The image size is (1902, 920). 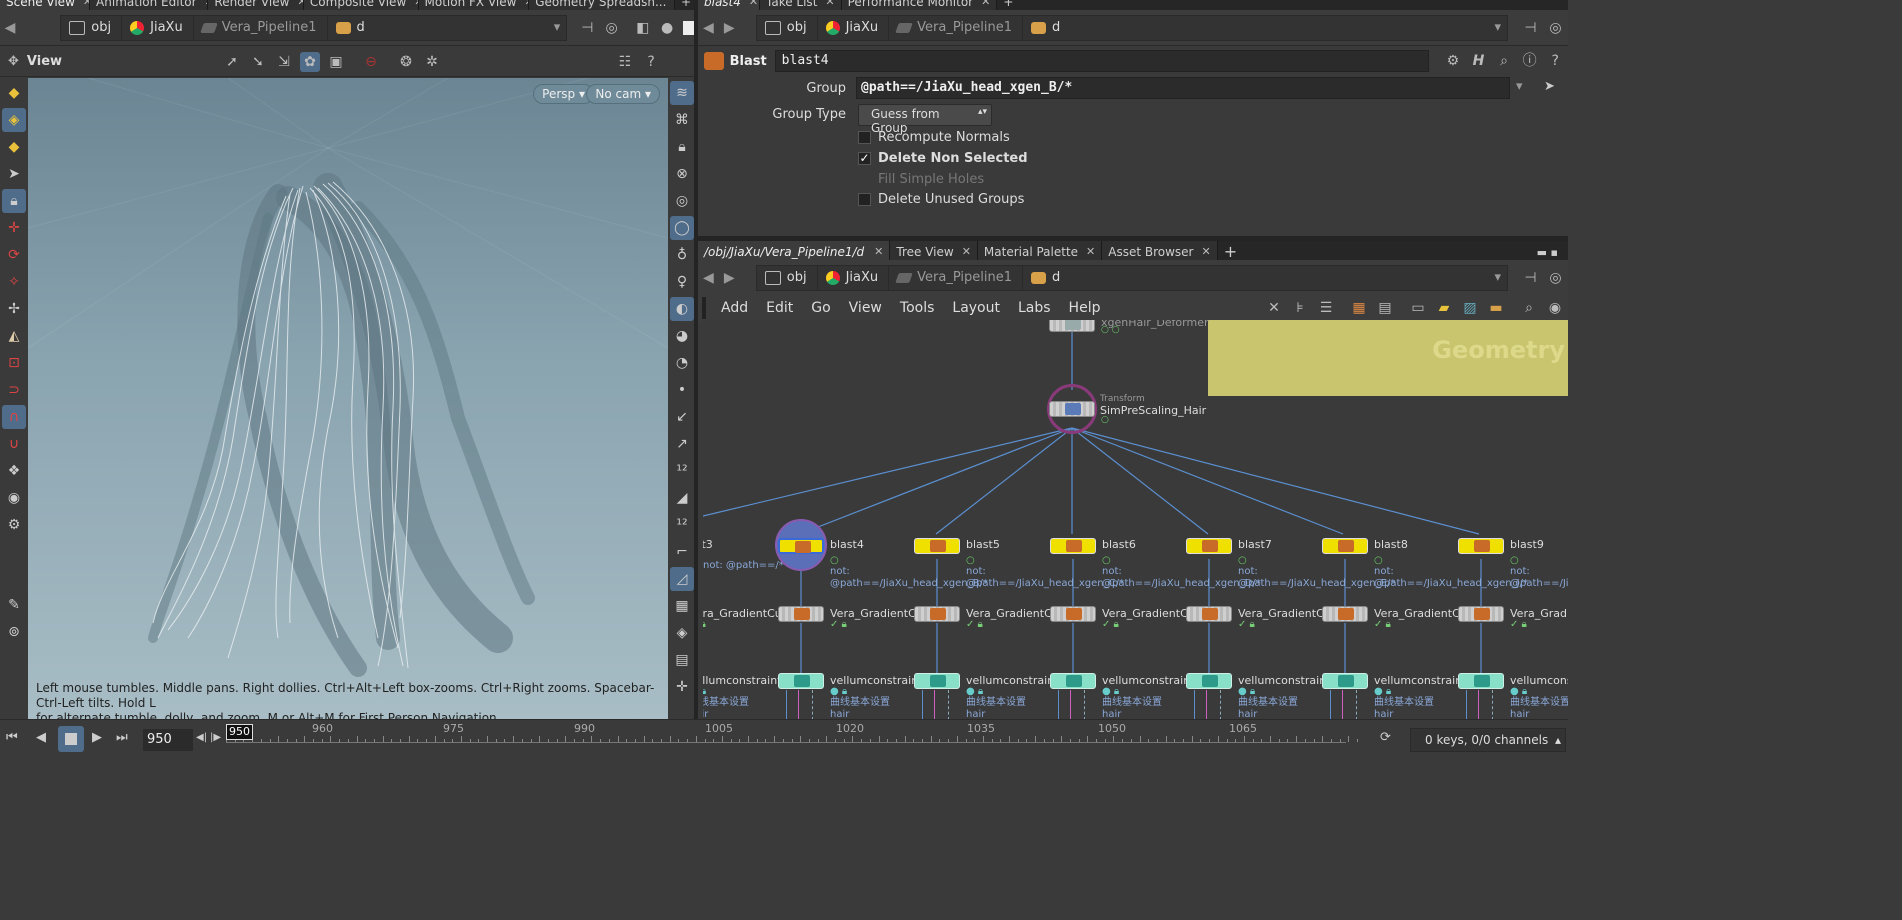 I want to click on backface-icon: ◐, so click(x=682, y=309).